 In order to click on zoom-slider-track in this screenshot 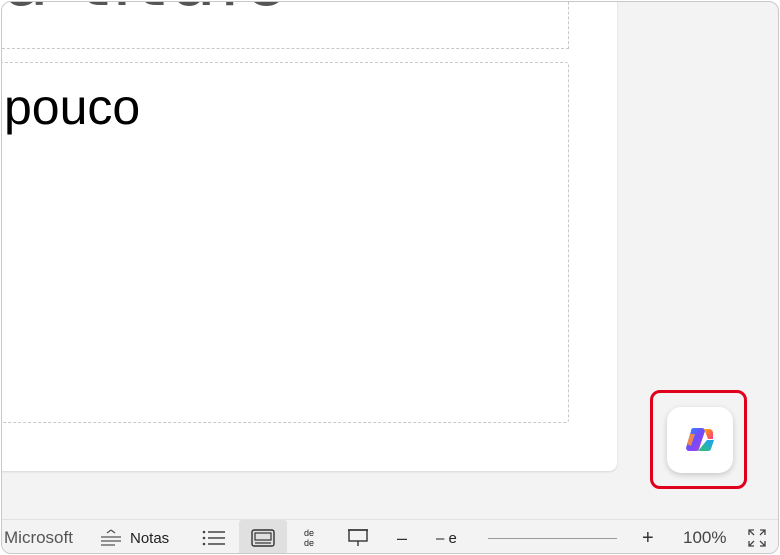, I will do `click(544, 538)`.